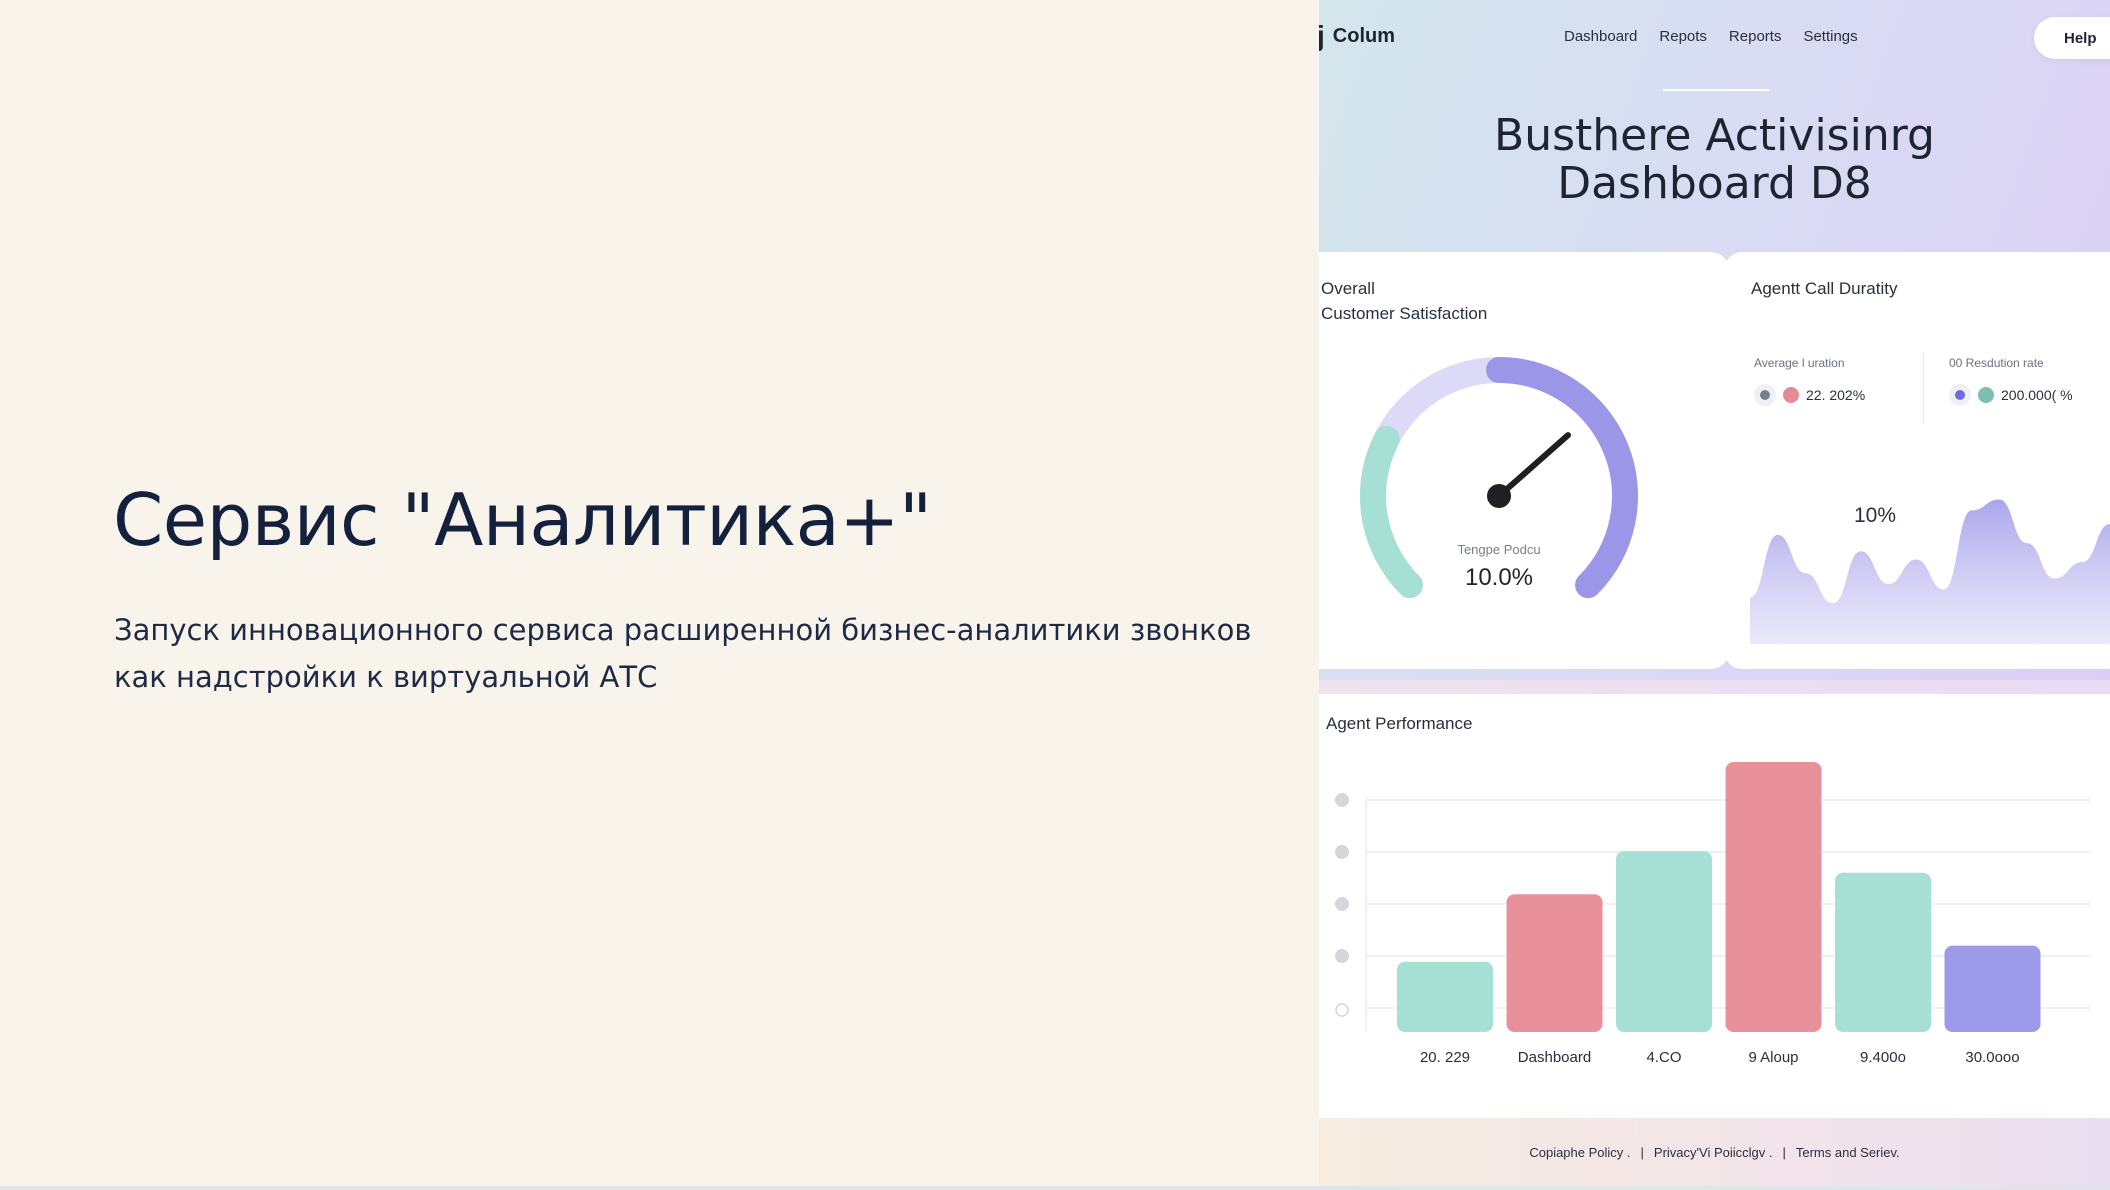 The width and height of the screenshot is (2110, 1190). I want to click on resolution-rate-metric: 00 Resdution rate 200.000( %, so click(2011, 381).